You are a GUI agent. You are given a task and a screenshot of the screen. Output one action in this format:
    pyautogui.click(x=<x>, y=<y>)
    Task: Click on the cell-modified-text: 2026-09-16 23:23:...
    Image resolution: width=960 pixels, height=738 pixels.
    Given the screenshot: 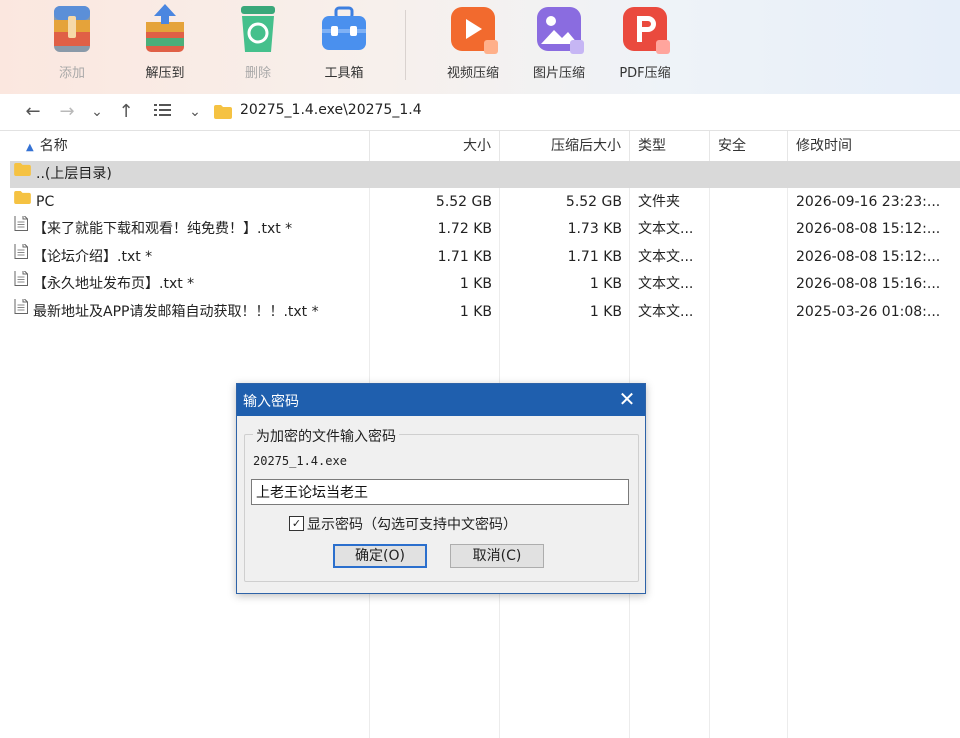 What is the action you would take?
    pyautogui.click(x=868, y=201)
    